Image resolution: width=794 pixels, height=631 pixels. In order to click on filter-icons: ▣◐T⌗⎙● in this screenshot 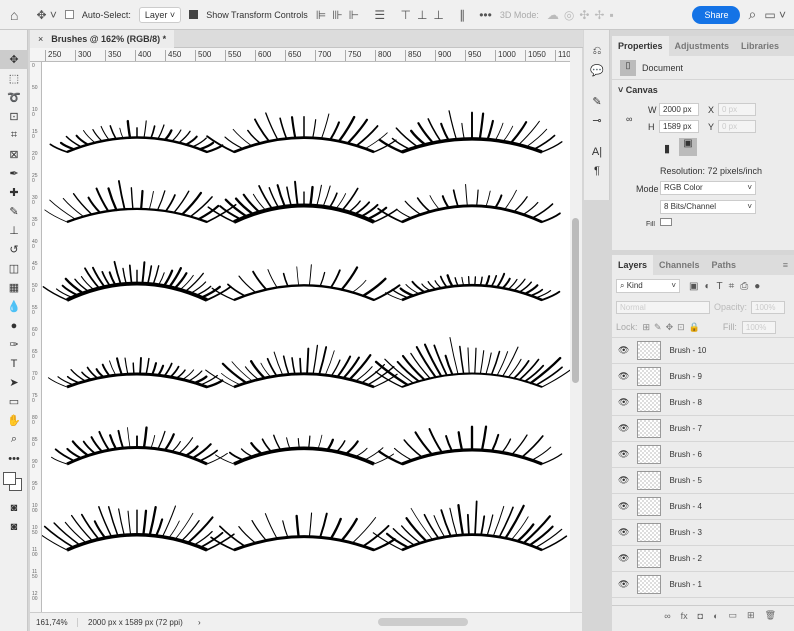, I will do `click(727, 286)`.